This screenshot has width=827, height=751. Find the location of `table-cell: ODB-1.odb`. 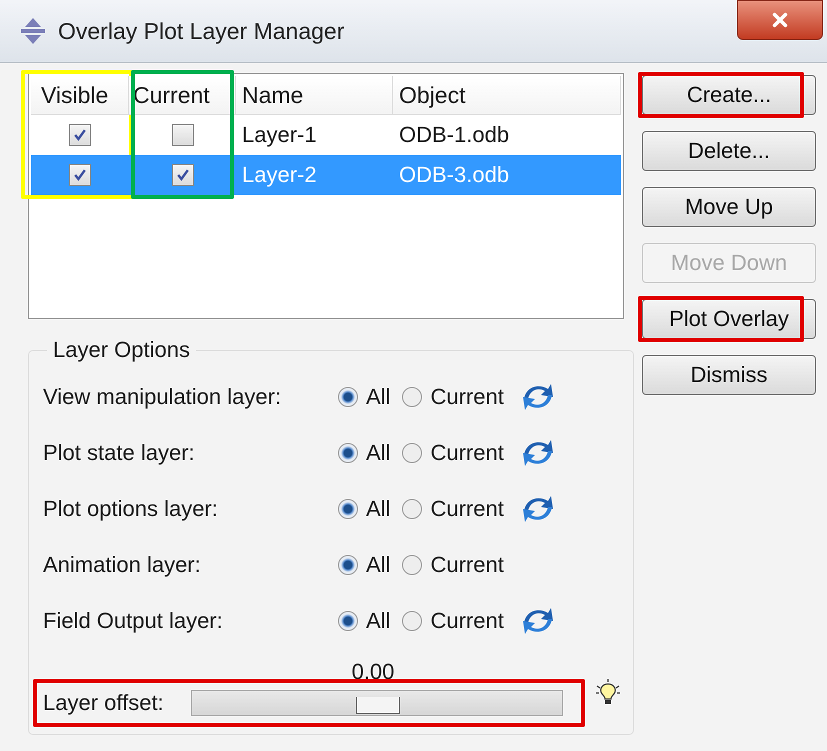

table-cell: ODB-1.odb is located at coordinates (454, 135).